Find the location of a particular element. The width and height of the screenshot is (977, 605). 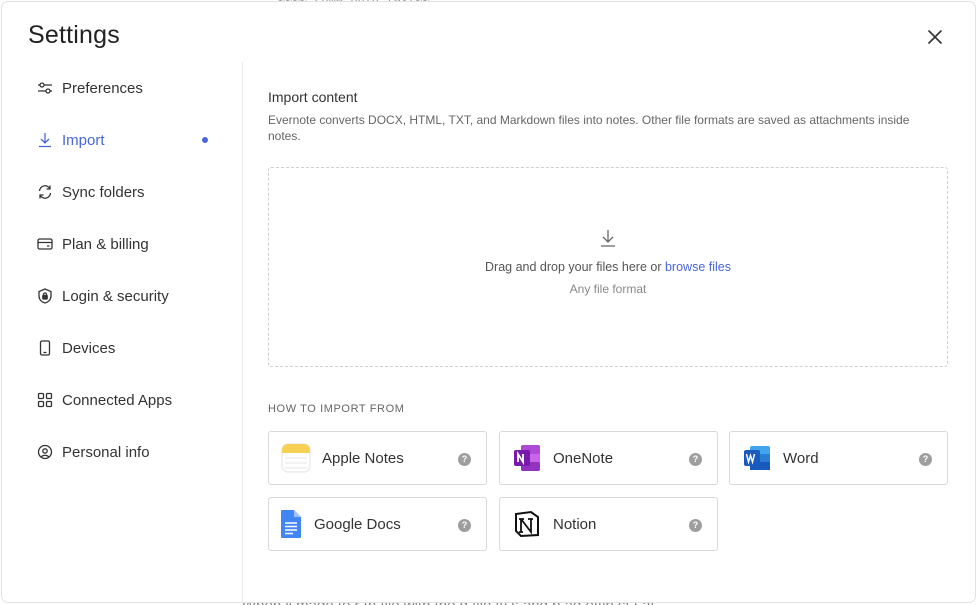

apple-notes-icon is located at coordinates (296, 458).